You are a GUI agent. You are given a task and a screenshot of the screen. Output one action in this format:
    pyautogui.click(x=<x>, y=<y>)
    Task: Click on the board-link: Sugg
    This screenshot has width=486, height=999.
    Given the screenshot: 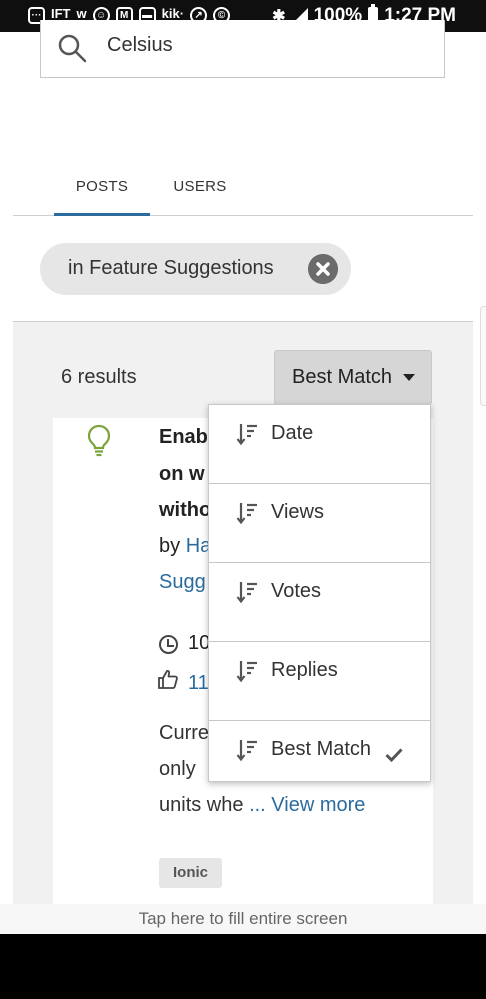 What is the action you would take?
    pyautogui.click(x=182, y=582)
    